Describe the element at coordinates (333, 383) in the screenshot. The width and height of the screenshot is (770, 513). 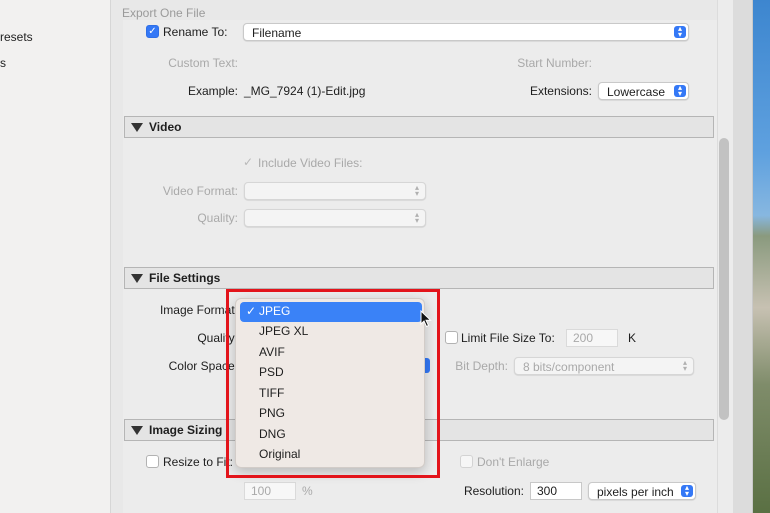
I see `highlight-annotation-box` at that location.